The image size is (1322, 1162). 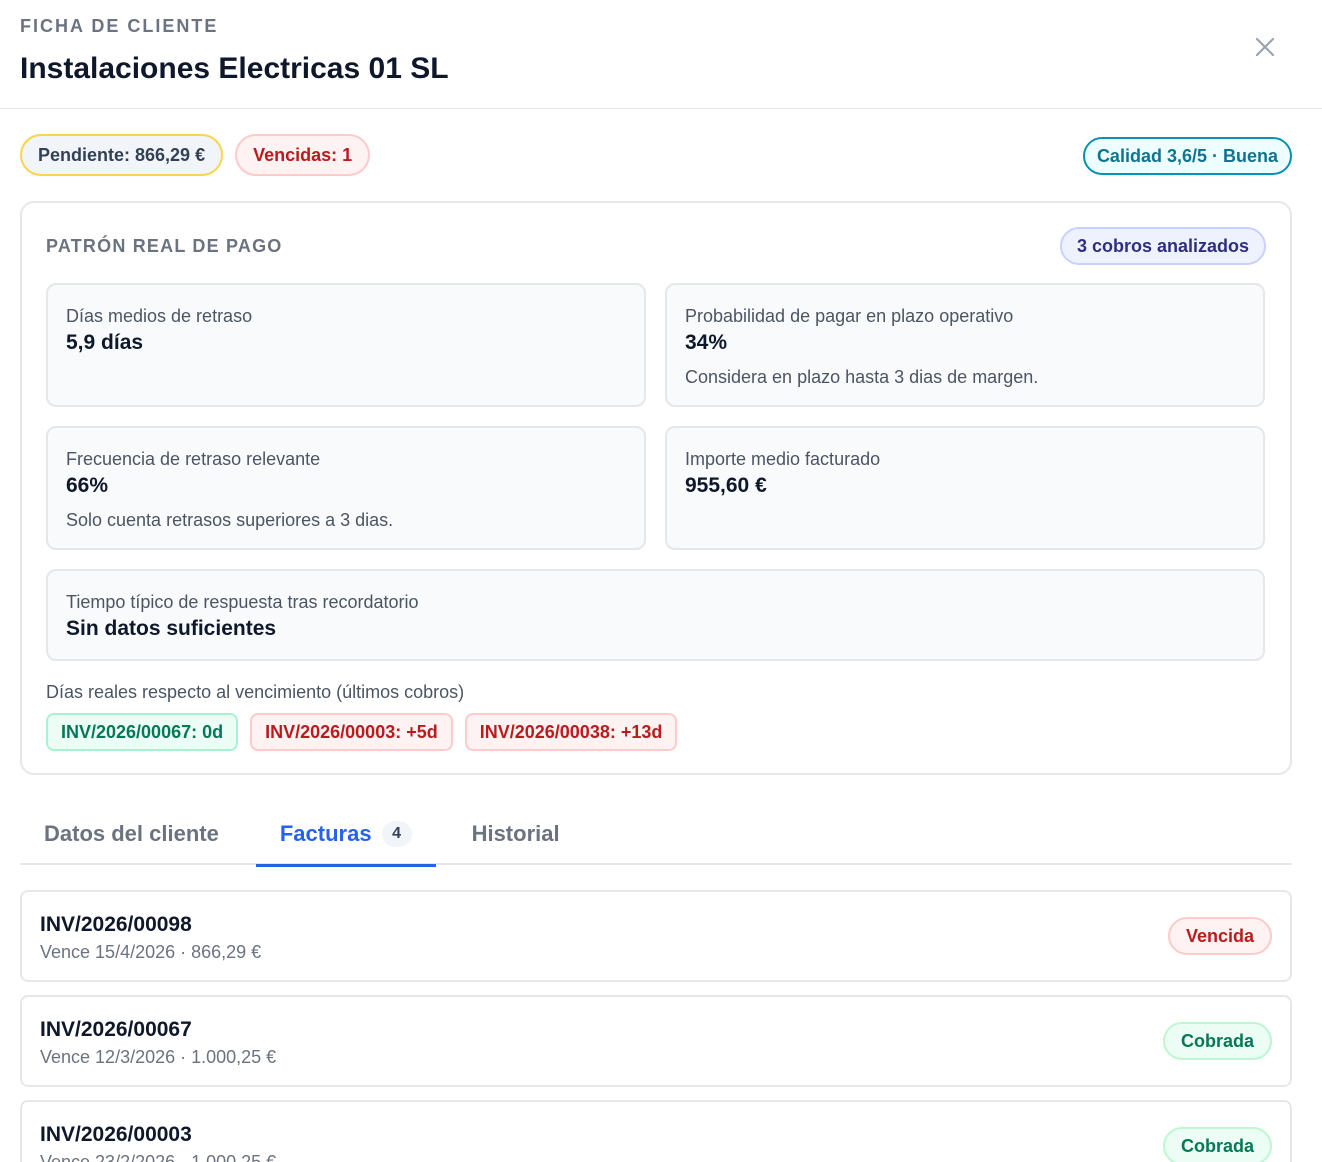 What do you see at coordinates (131, 833) in the screenshot?
I see `tab-label: Datos del cliente` at bounding box center [131, 833].